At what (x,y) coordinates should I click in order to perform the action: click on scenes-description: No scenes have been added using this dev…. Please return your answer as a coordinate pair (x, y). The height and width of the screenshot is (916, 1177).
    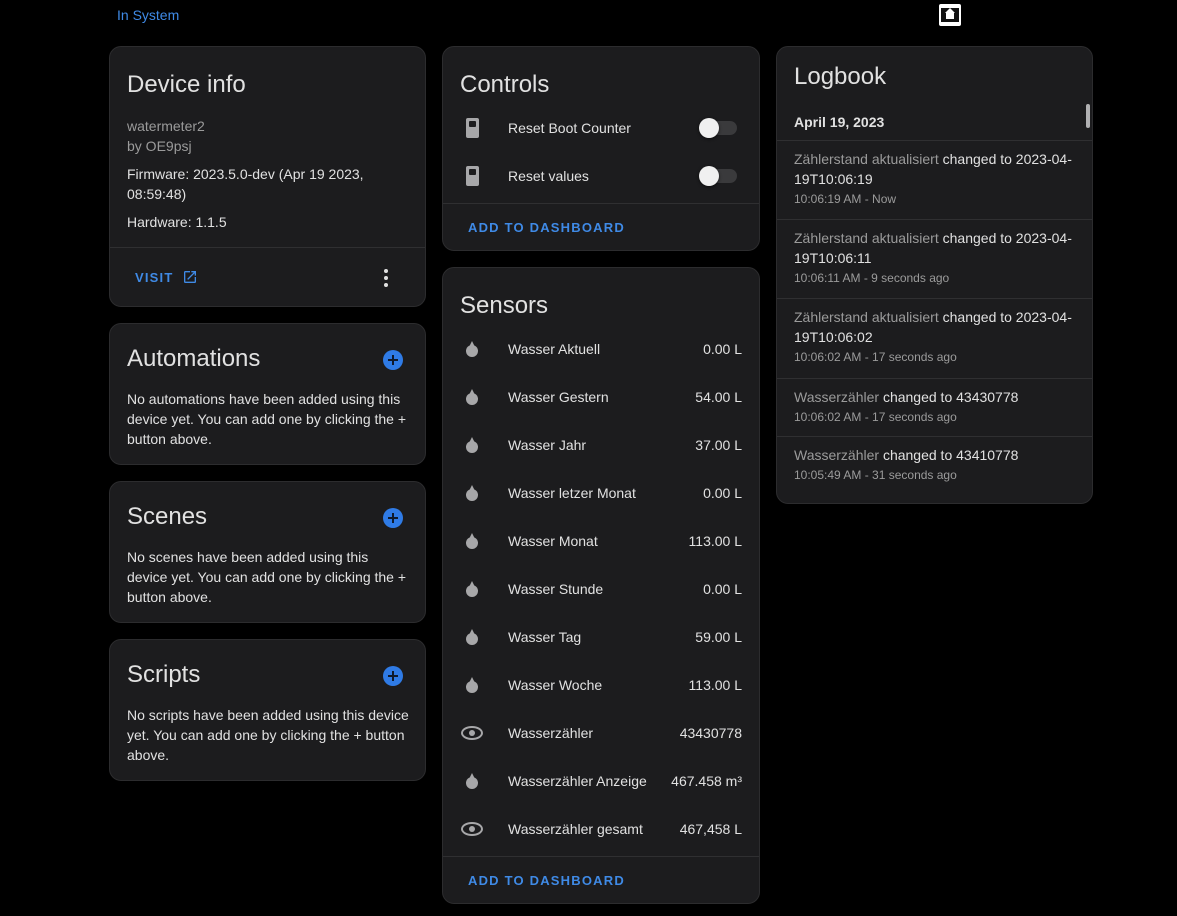
    Looking at the image, I should click on (267, 577).